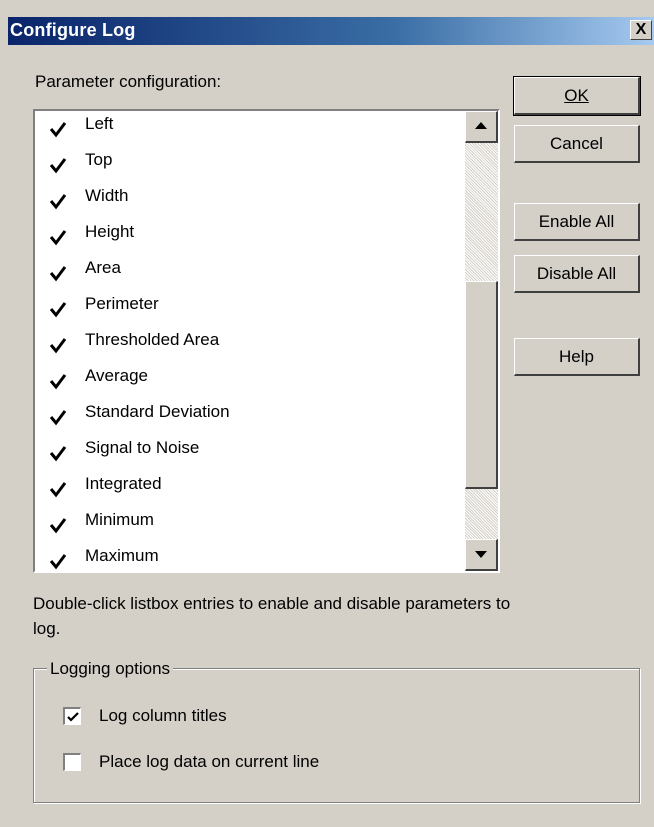  Describe the element at coordinates (249, 235) in the screenshot. I see `list-item: Height` at that location.